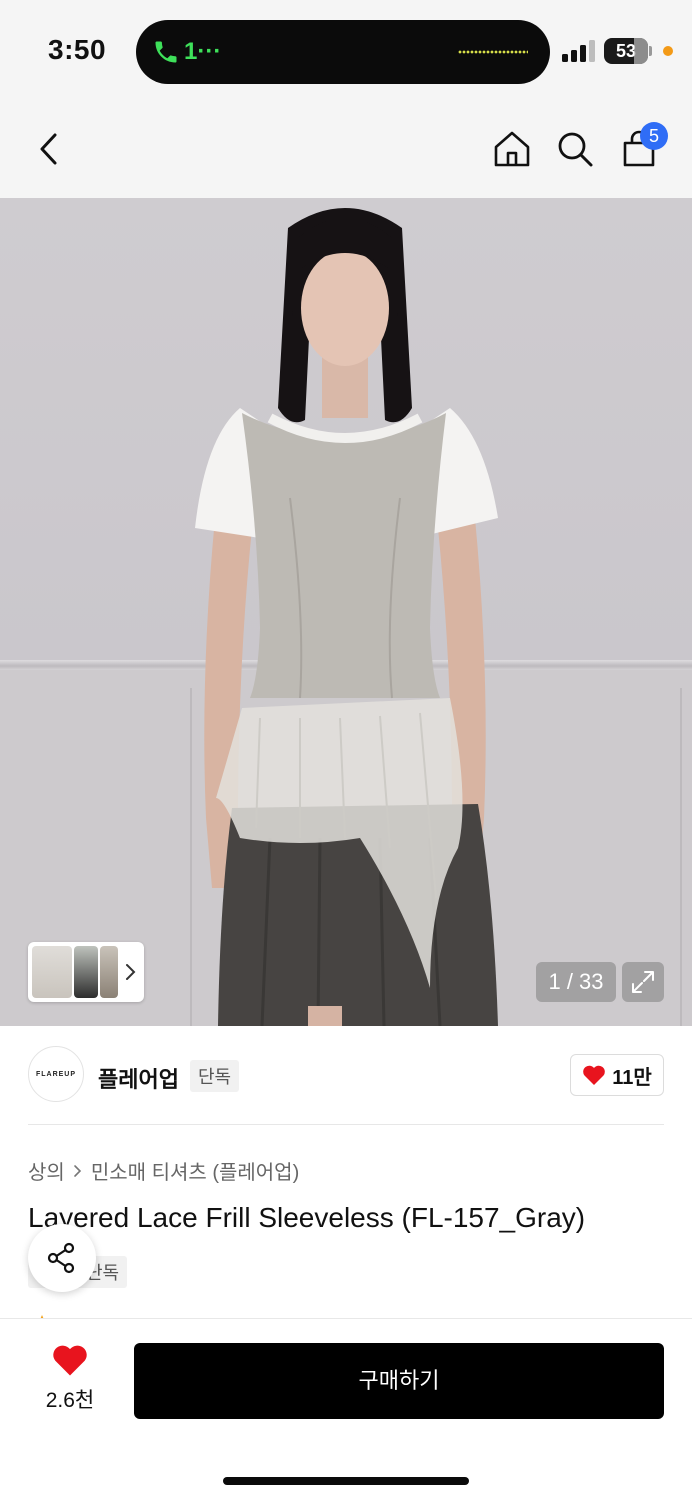  I want to click on home-button, so click(512, 149).